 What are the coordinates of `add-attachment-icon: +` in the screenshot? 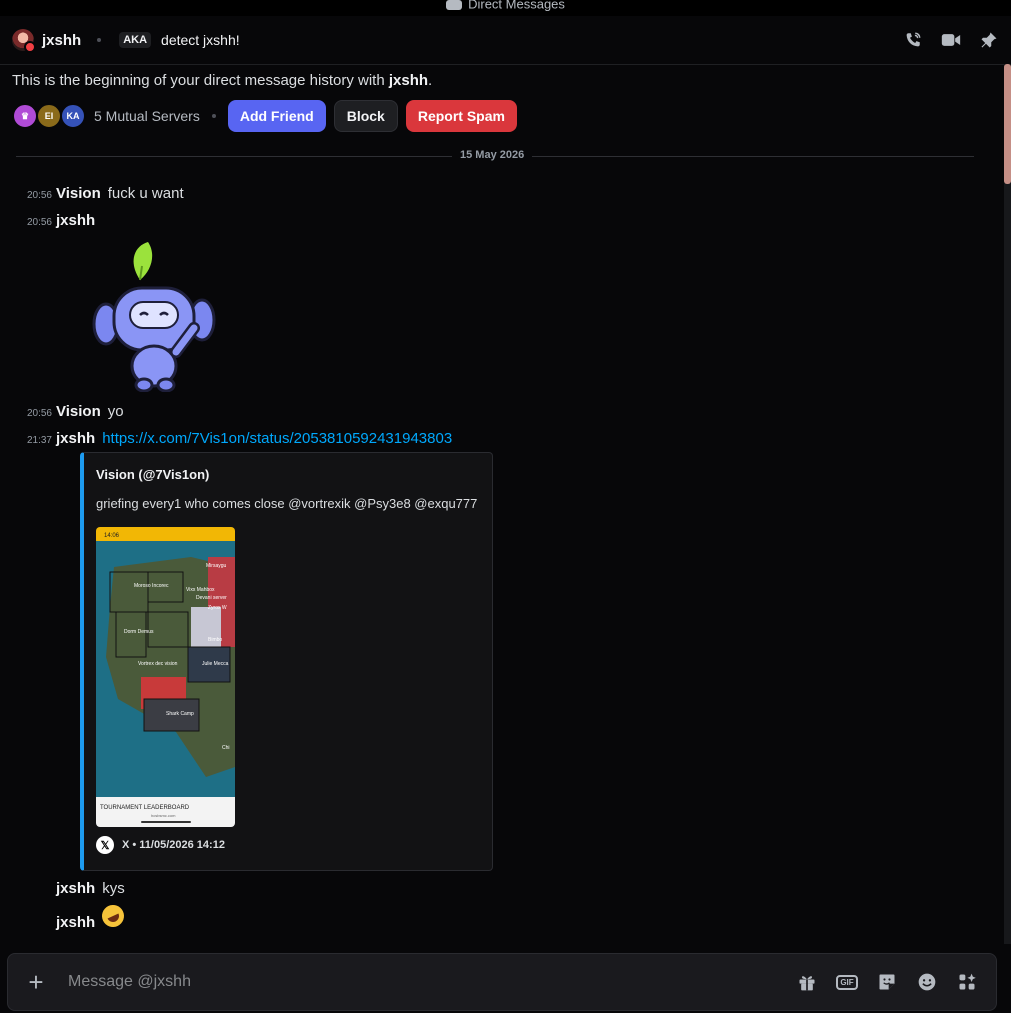 It's located at (36, 982).